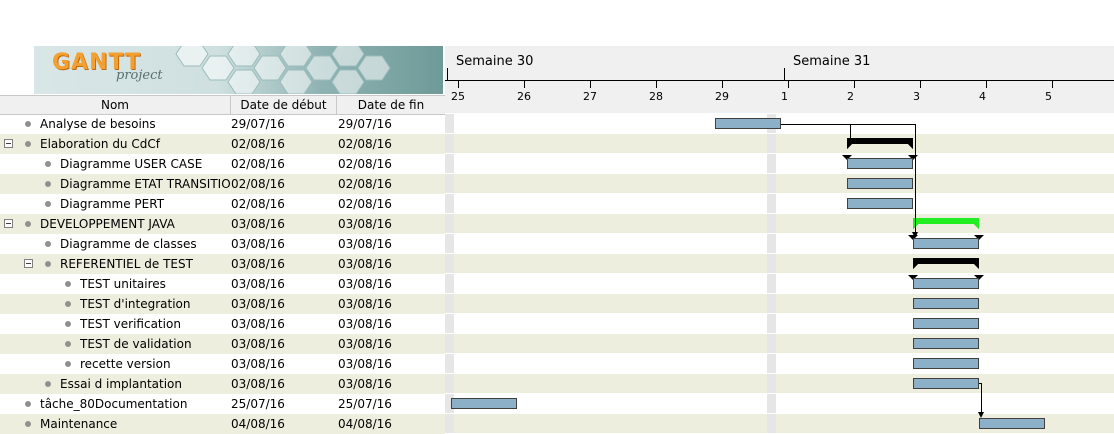 This screenshot has height=434, width=1114. I want to click on task-name: Diagramme USER CASE, so click(131, 164).